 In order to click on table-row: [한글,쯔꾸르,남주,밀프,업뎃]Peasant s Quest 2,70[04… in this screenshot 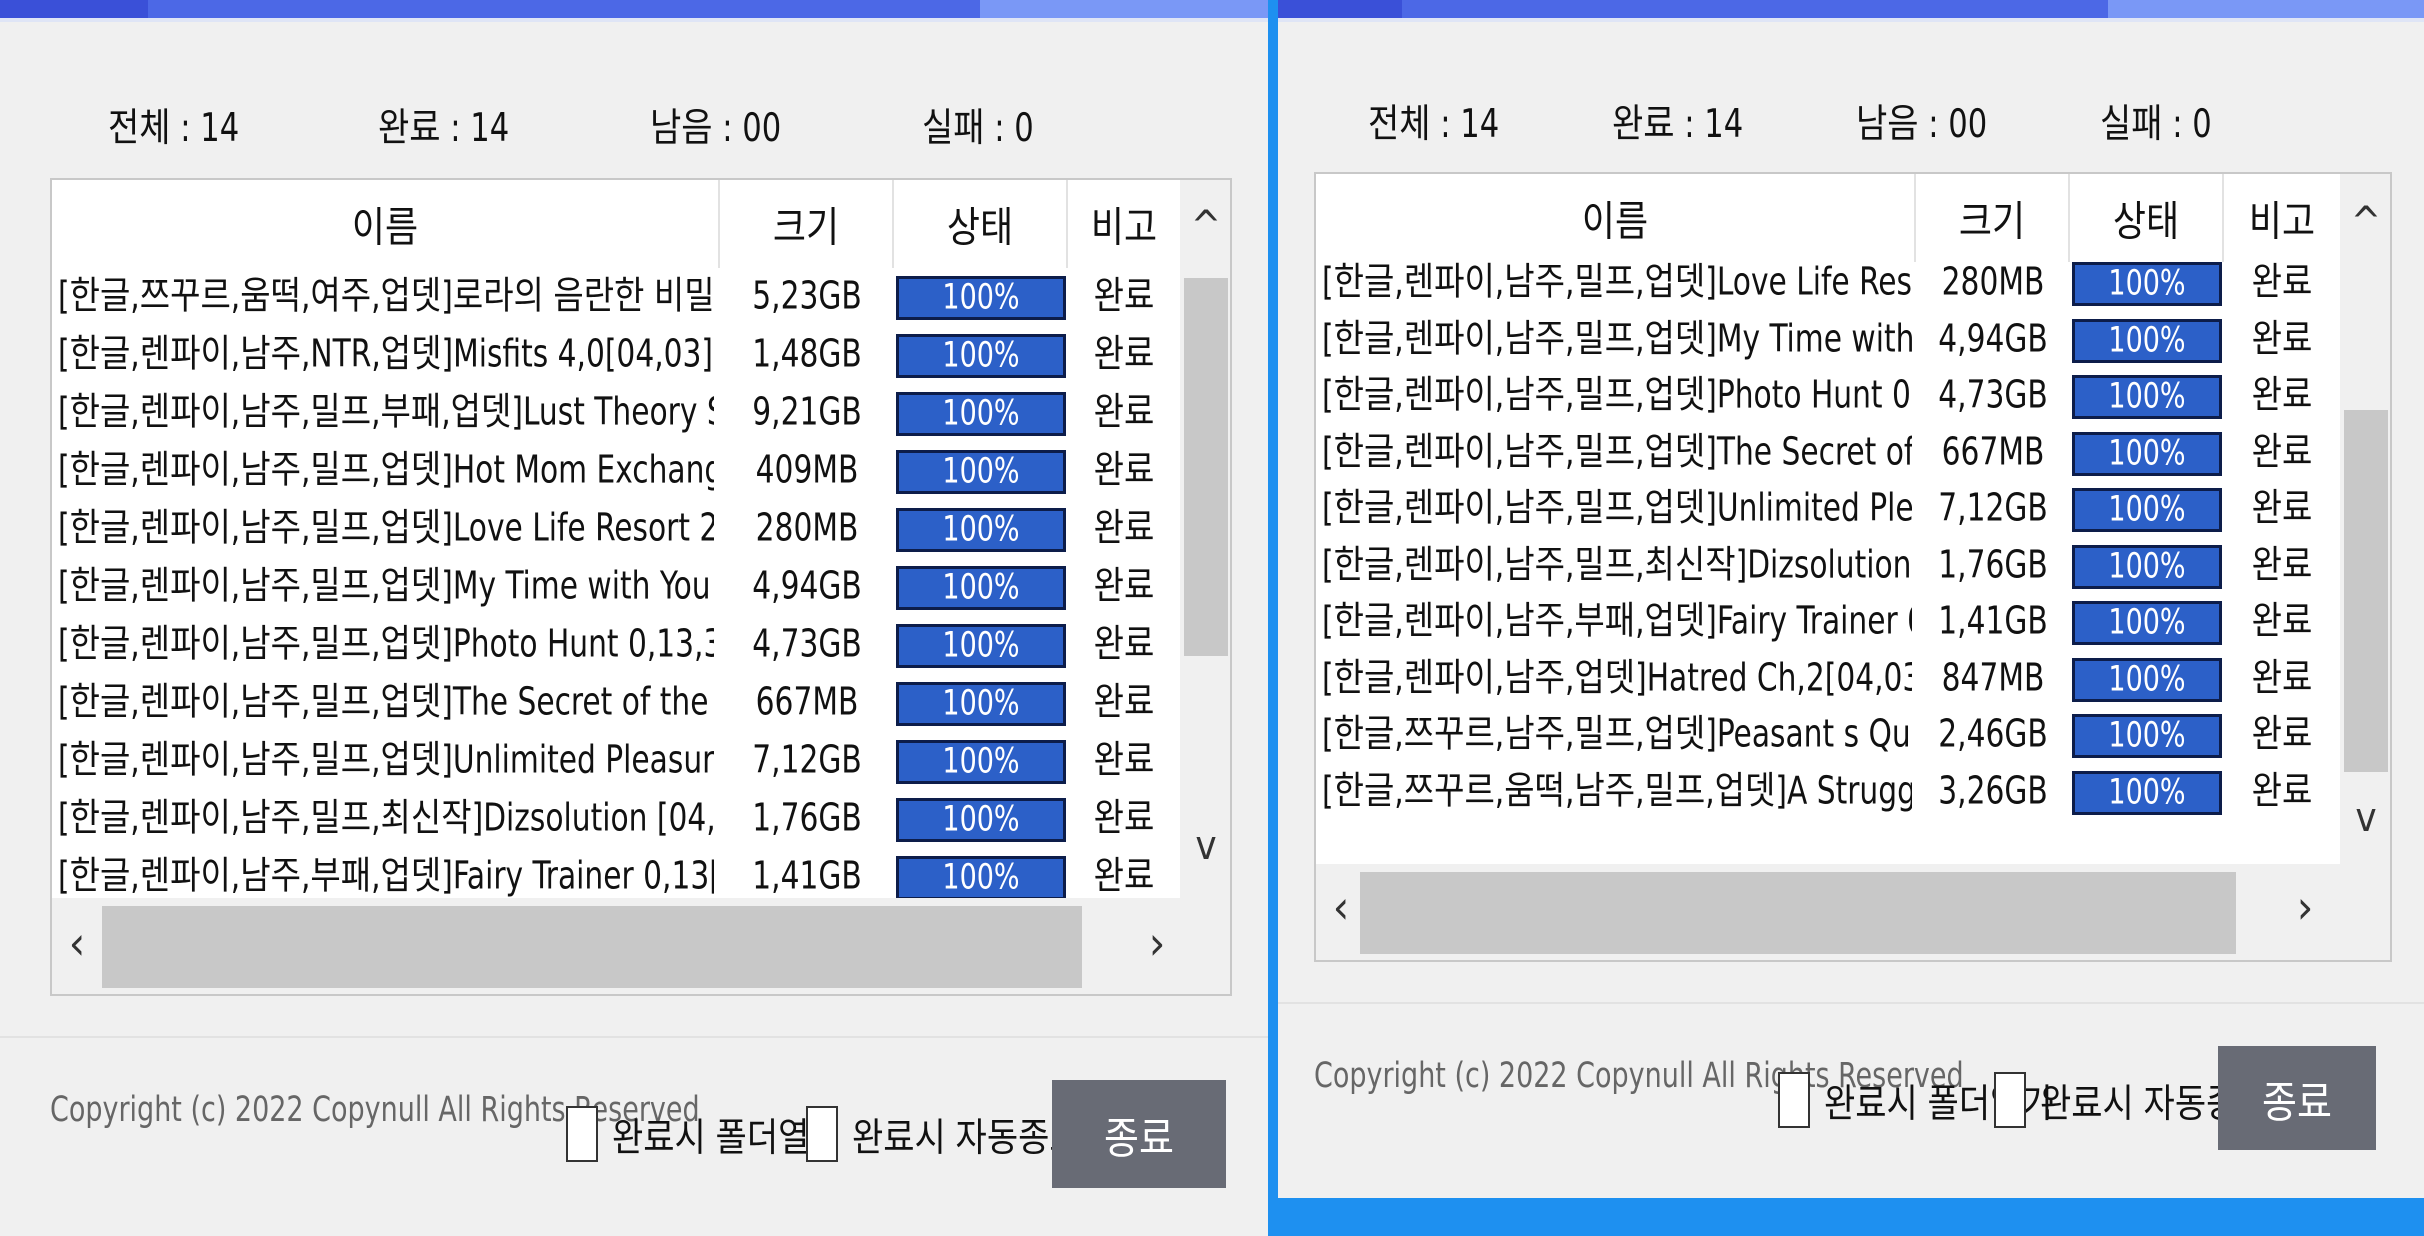, I will do `click(1828, 734)`.